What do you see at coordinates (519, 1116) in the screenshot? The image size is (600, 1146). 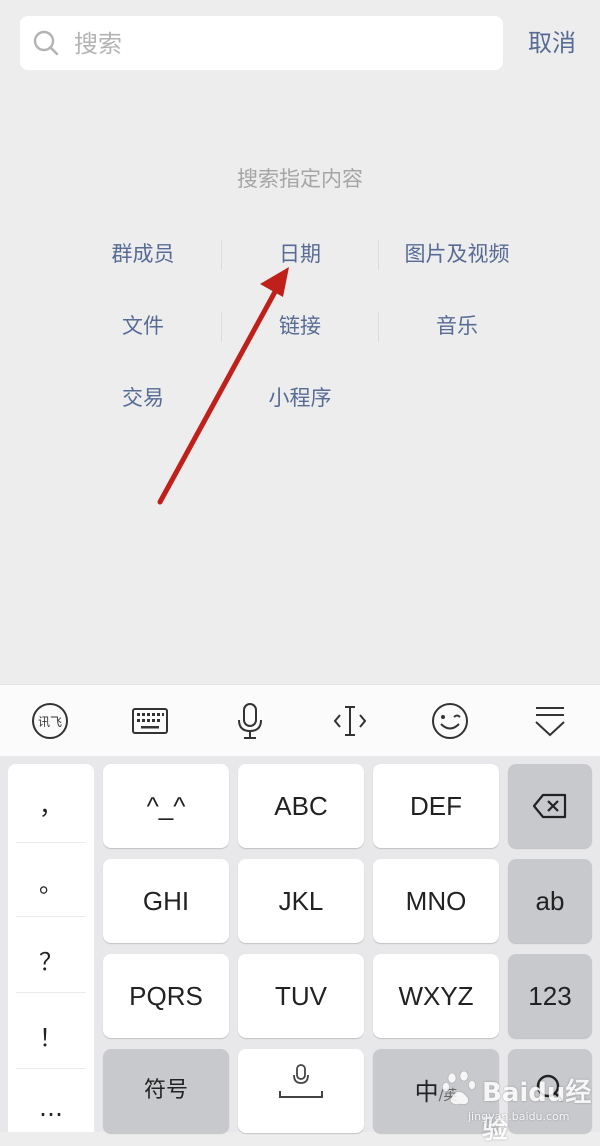 I see `watermark-url: jingyan.baidu.com` at bounding box center [519, 1116].